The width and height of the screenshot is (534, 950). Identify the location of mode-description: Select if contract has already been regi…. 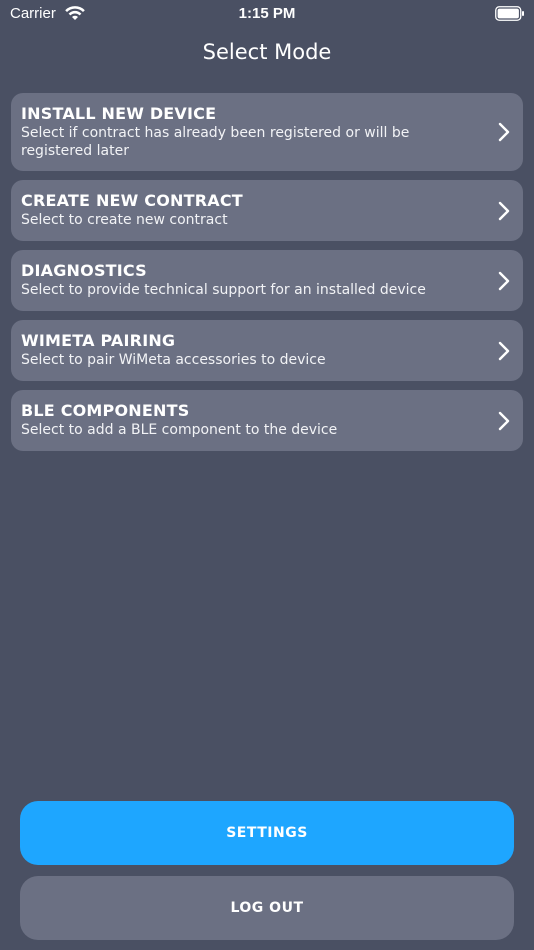
(215, 142).